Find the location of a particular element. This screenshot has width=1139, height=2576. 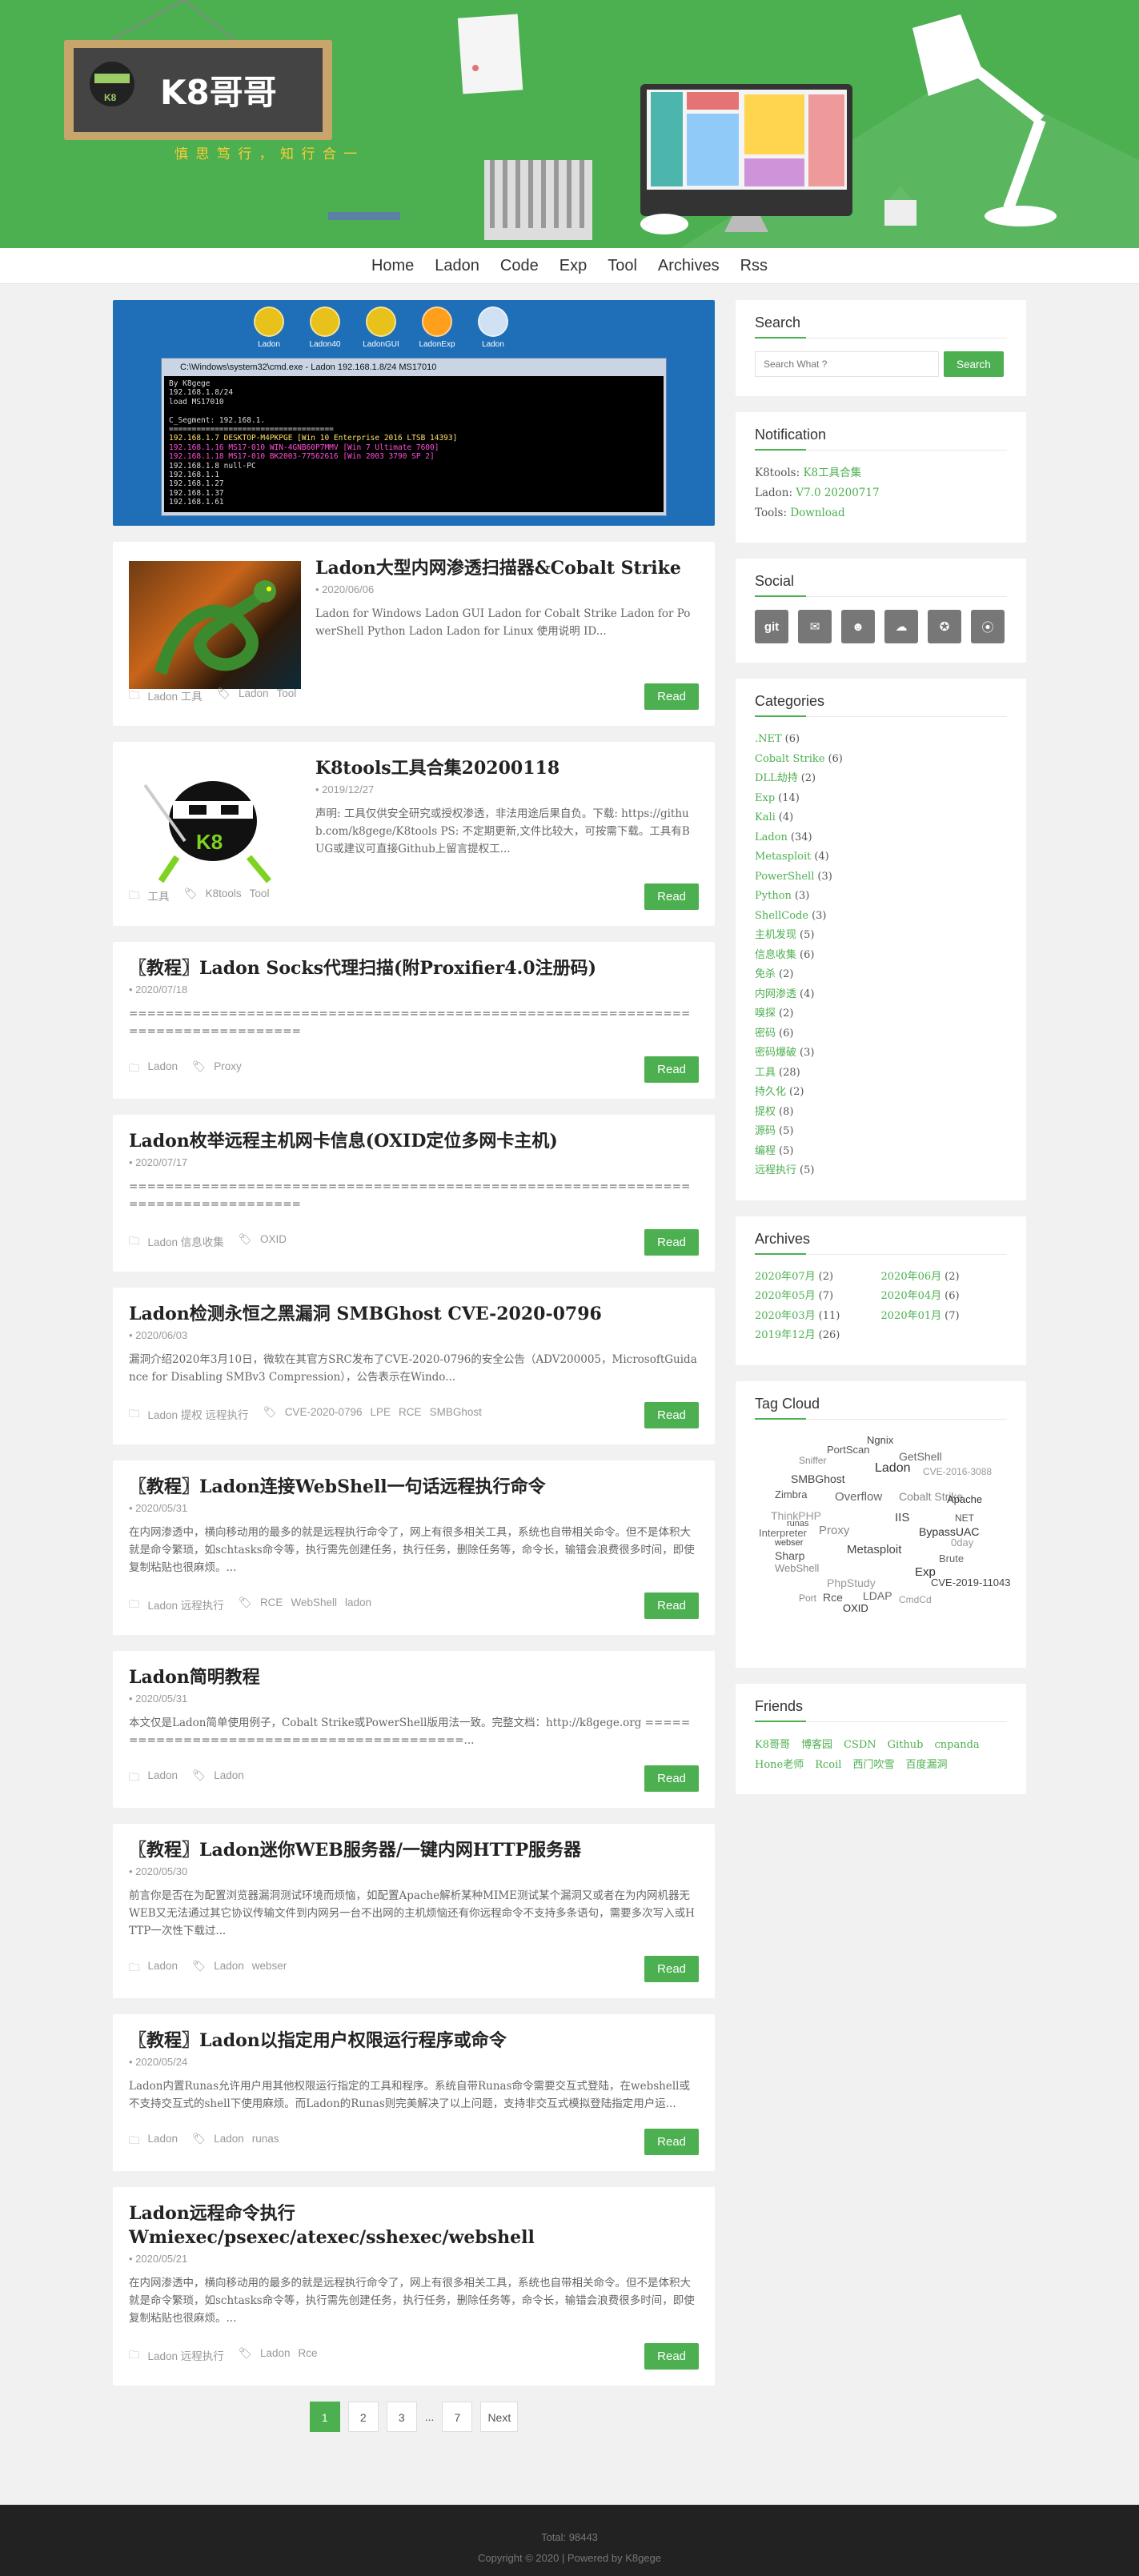

cloud-tag: Ladon is located at coordinates (893, 1468).